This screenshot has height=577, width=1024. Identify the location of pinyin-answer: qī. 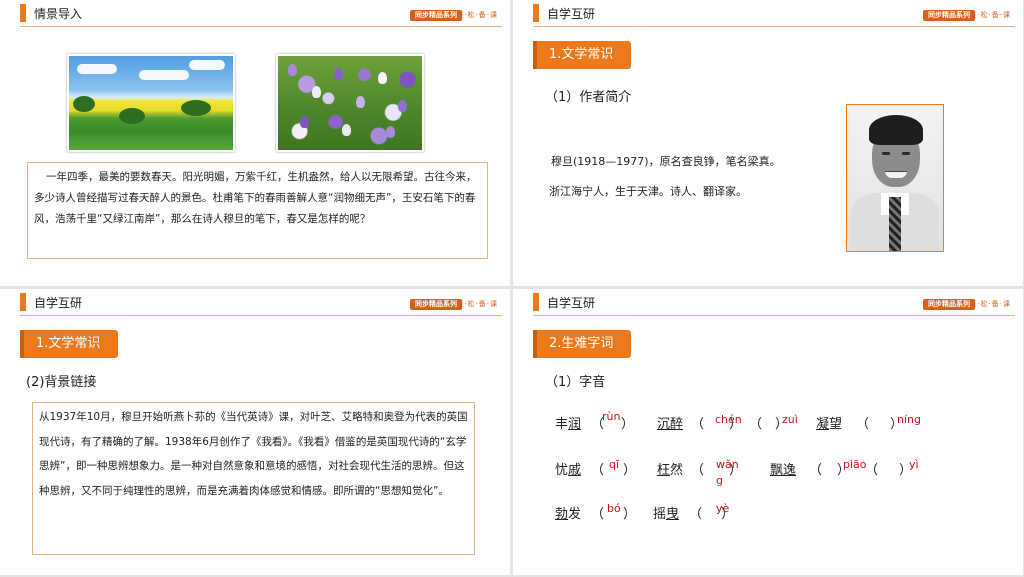
(614, 464).